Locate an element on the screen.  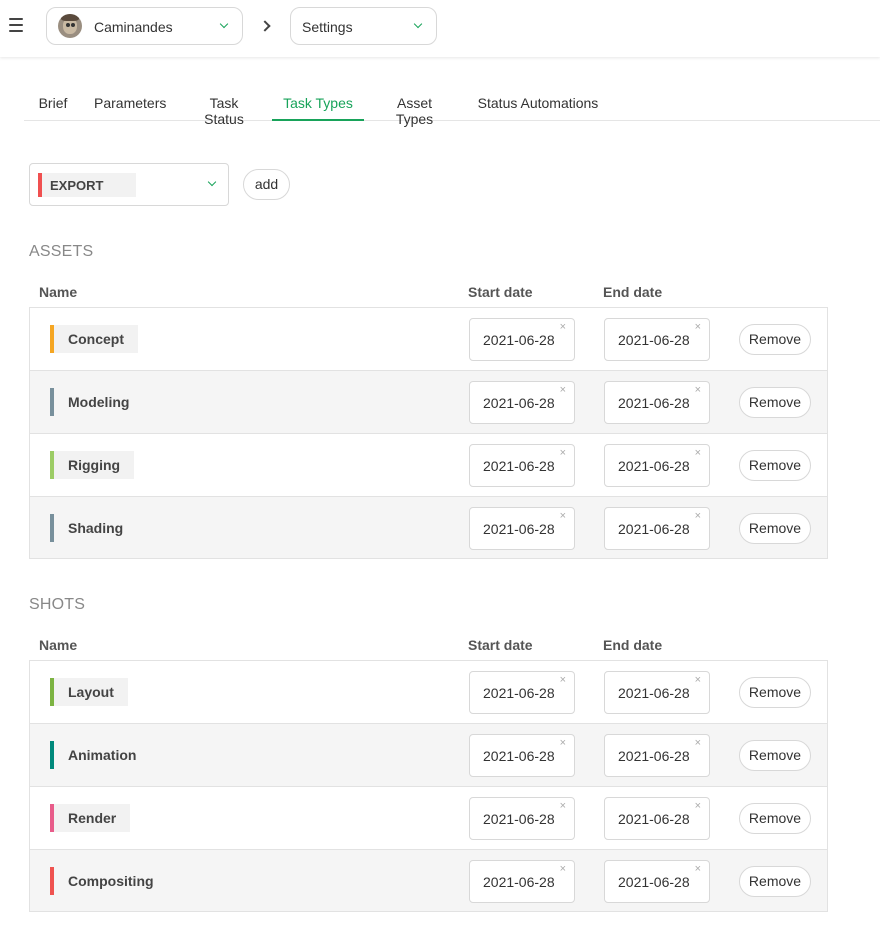
table-row: Render 2021-06-28 × 2021-06-28 × Remove is located at coordinates (428, 818).